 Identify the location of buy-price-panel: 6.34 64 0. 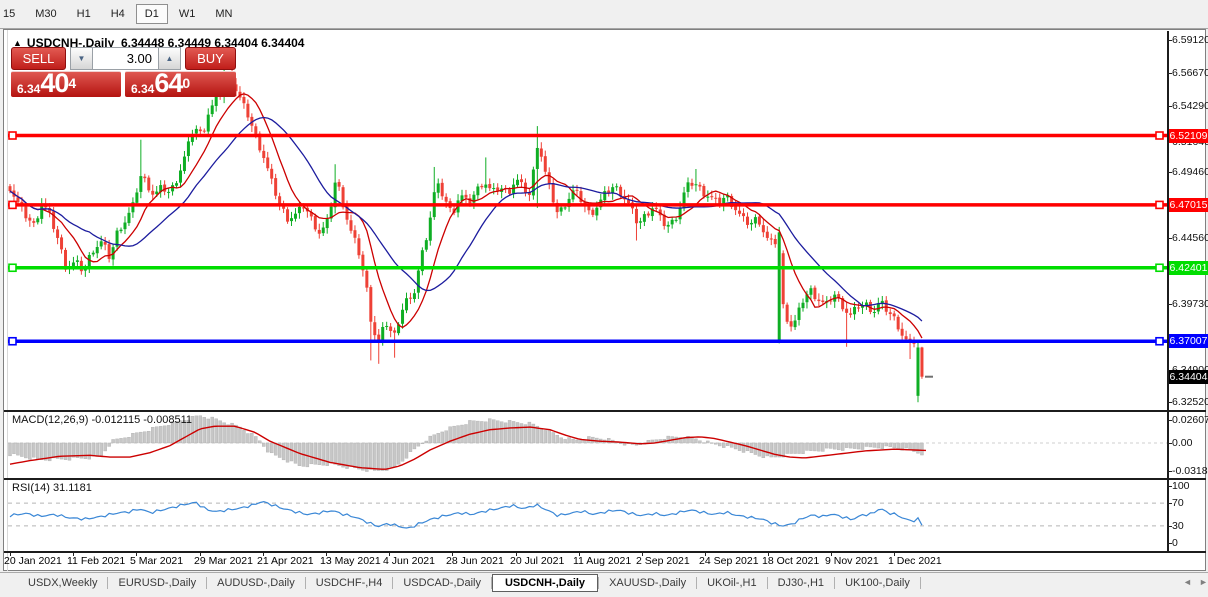
(180, 83).